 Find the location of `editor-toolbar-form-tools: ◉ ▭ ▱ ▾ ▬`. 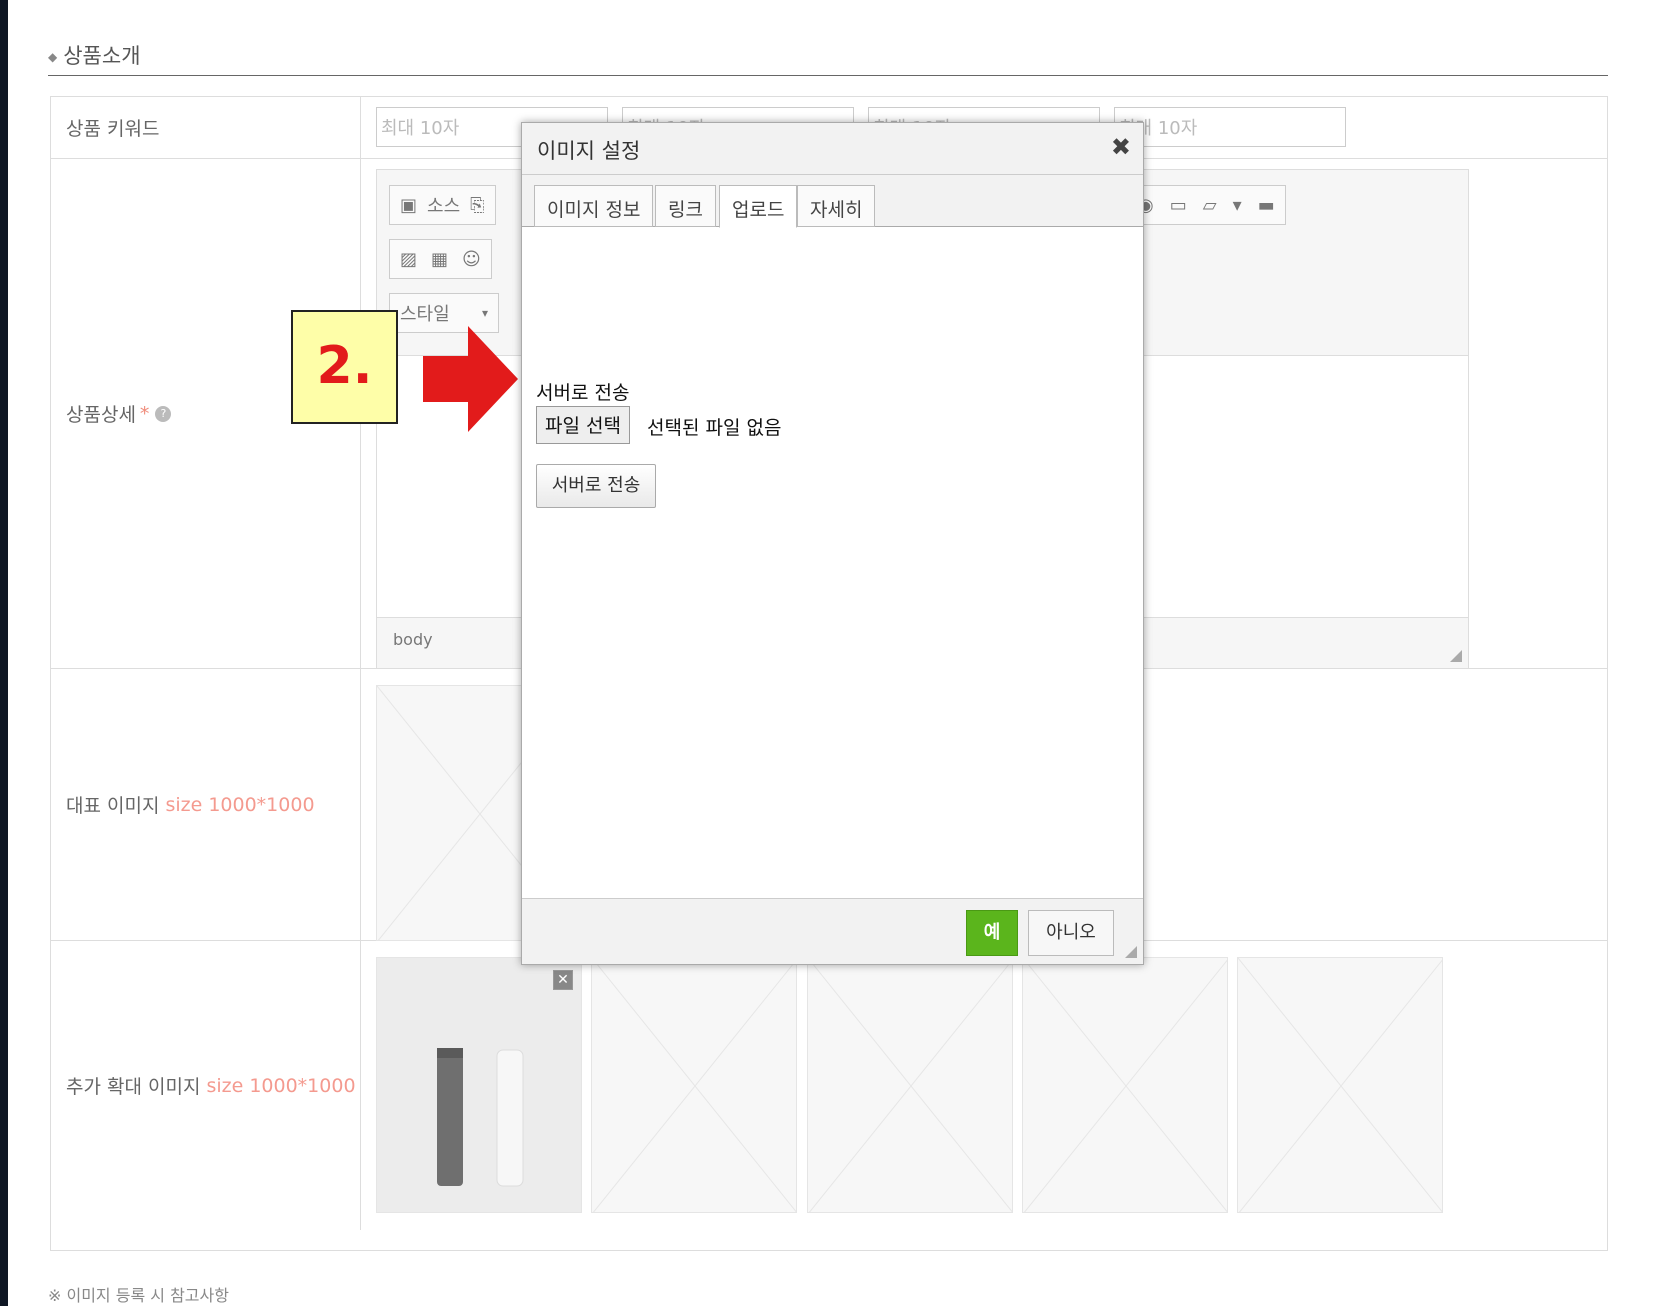

editor-toolbar-form-tools: ◉ ▭ ▱ ▾ ▬ is located at coordinates (1206, 205).